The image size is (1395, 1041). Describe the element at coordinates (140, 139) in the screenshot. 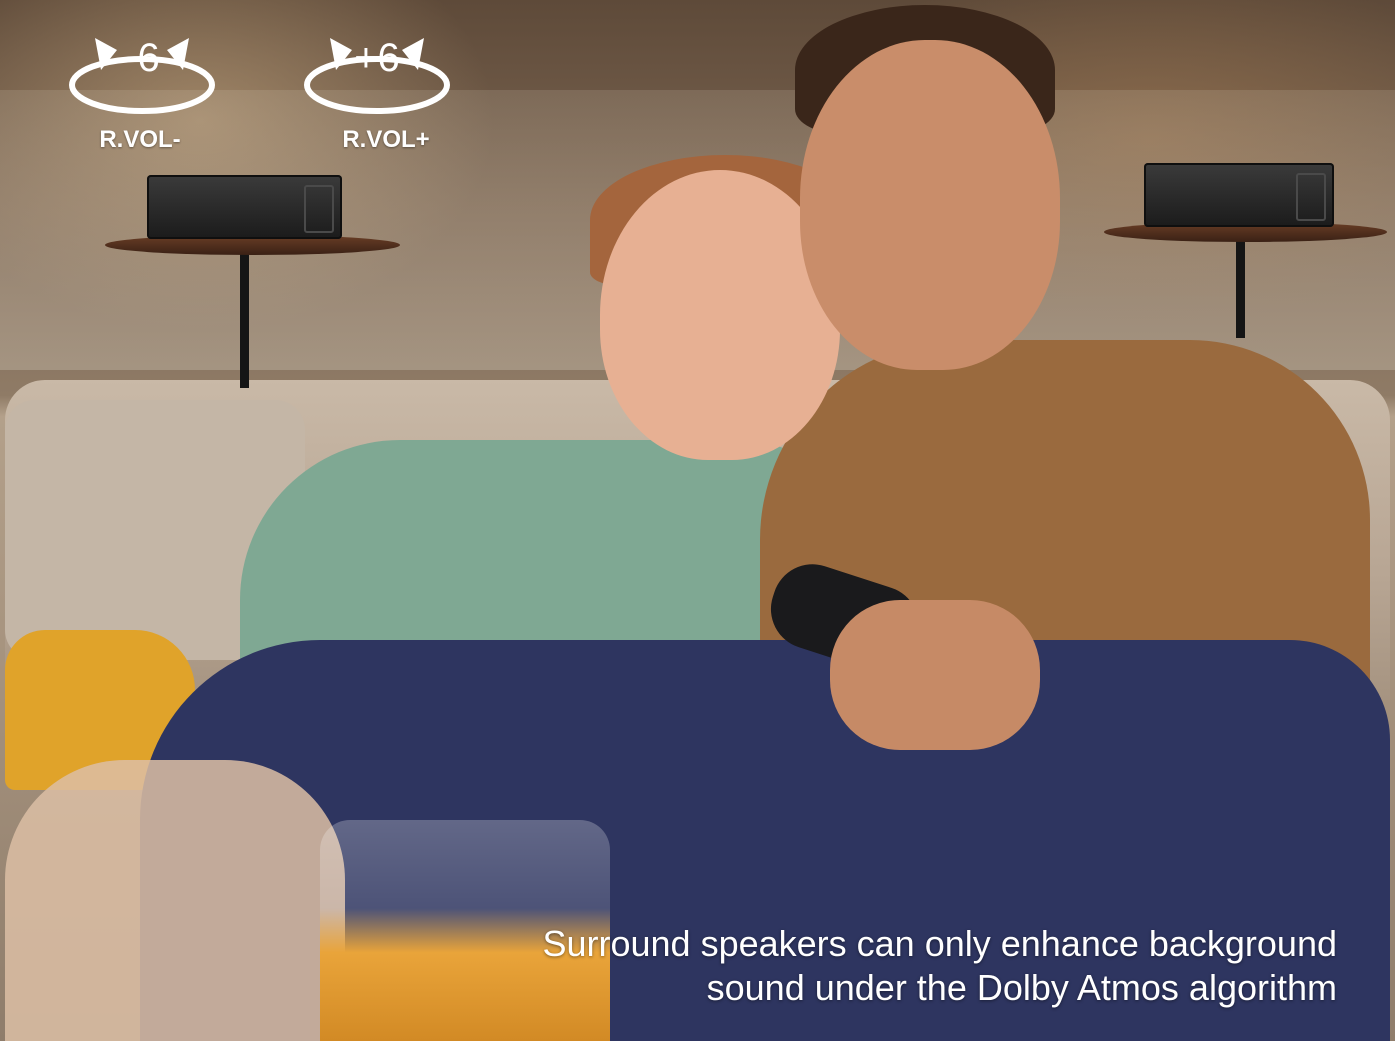

I see `rear-volume-down-label: R.VOL-` at that location.